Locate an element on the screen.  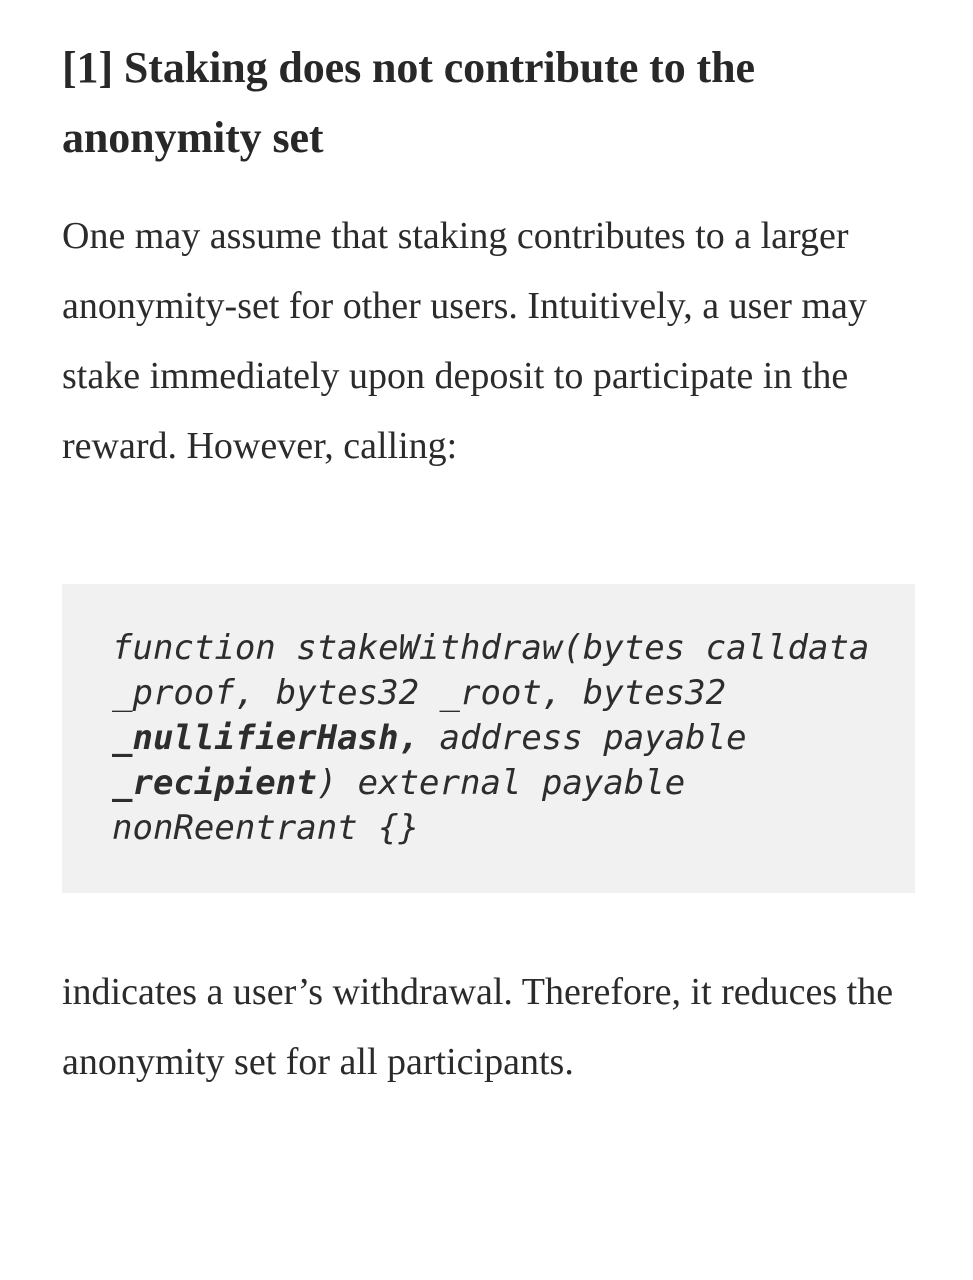
spacer-above-code-block is located at coordinates (486, 532).